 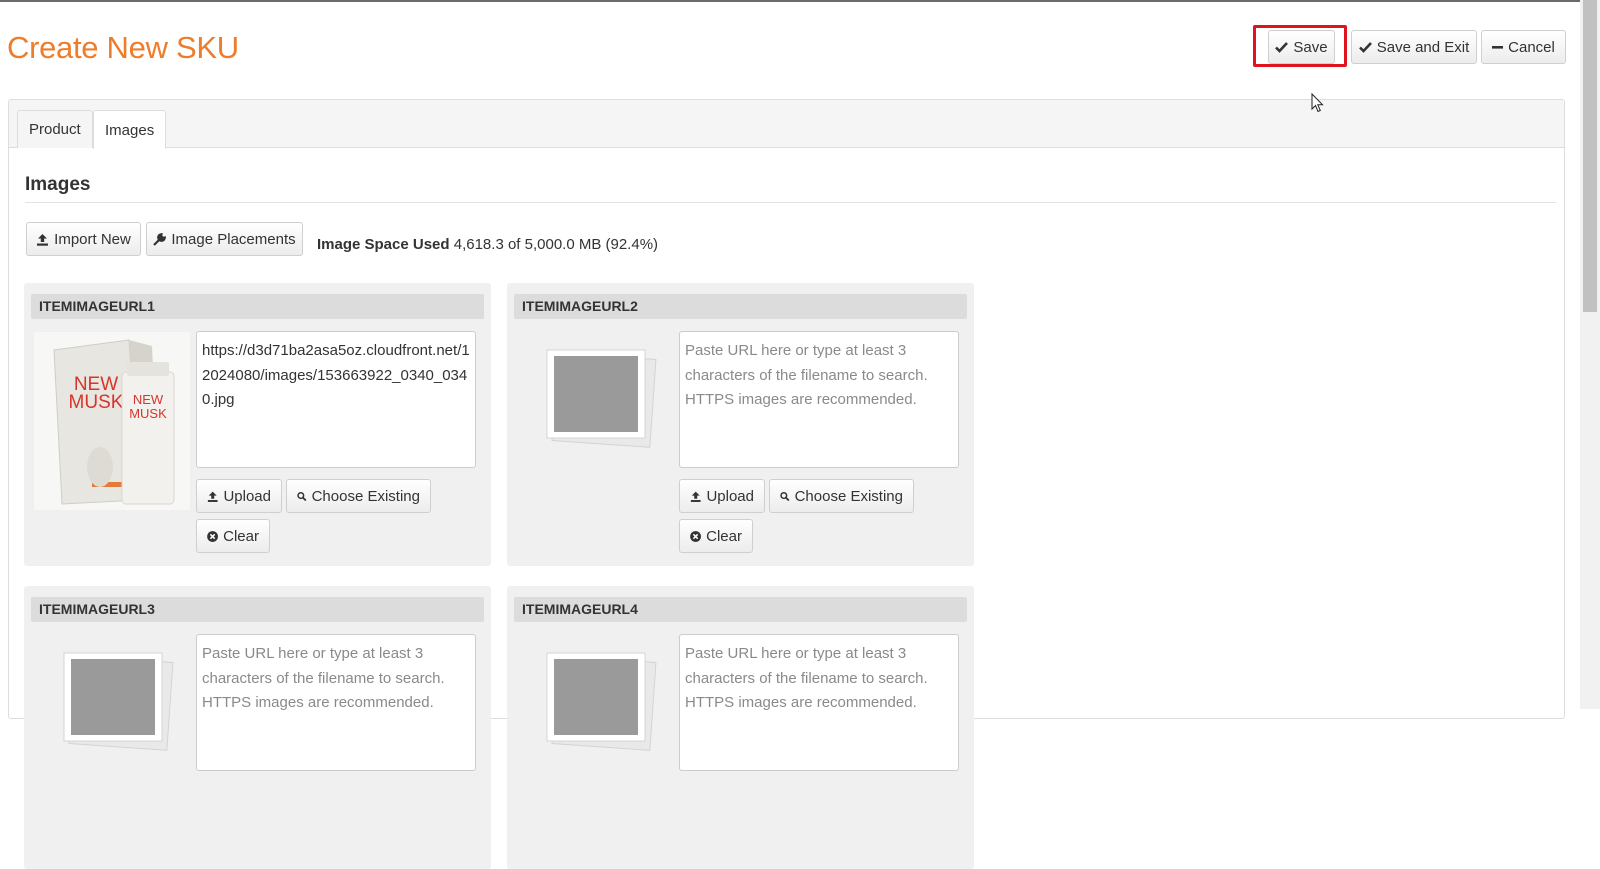 What do you see at coordinates (786, 124) in the screenshot?
I see `tab-bar: Product Images` at bounding box center [786, 124].